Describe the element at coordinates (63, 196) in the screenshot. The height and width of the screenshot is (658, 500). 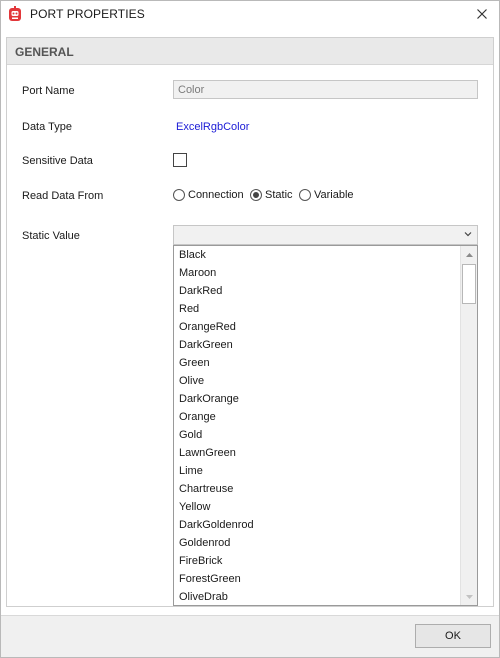
I see `read-data-from-label: Read Data From` at that location.